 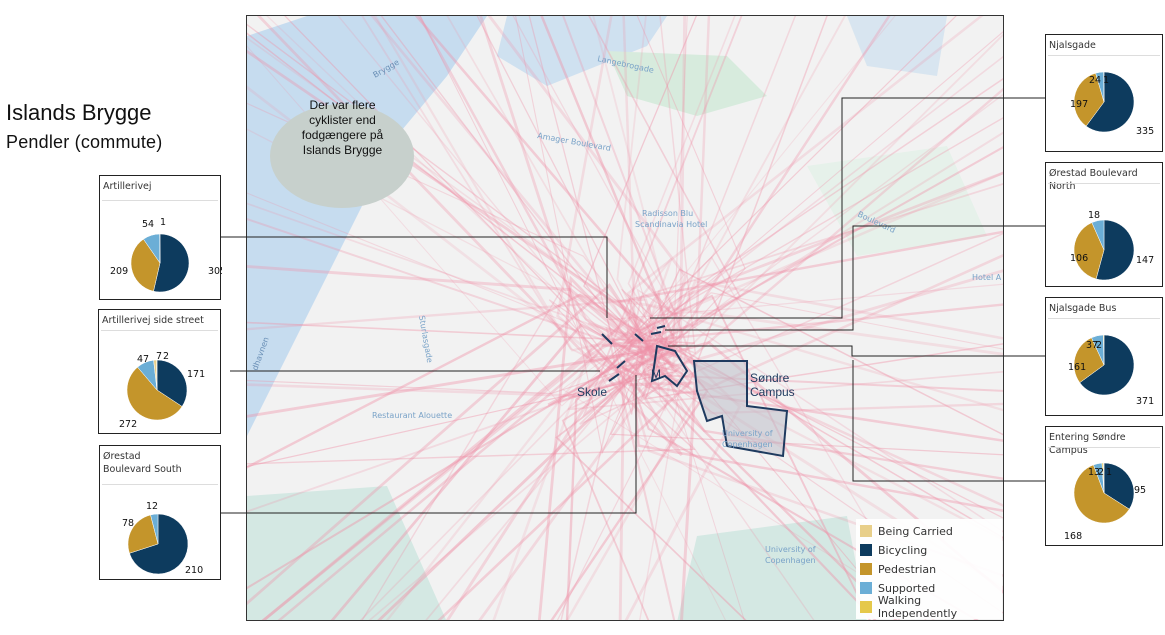 What do you see at coordinates (159, 356) in the screenshot?
I see `pie-value-label: 7` at bounding box center [159, 356].